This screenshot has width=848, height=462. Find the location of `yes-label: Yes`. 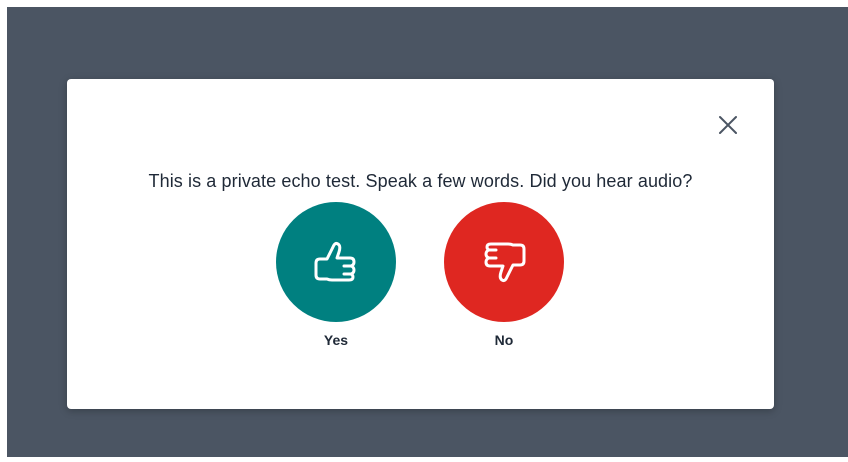

yes-label: Yes is located at coordinates (336, 340).